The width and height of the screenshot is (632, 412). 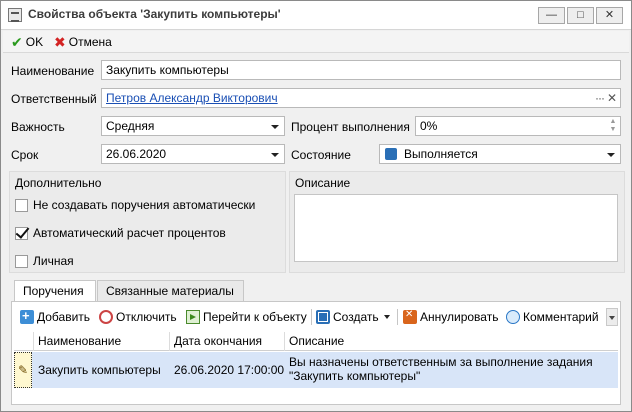 I want to click on option-auto-percent: Автоматический расчет процентов, so click(x=120, y=233).